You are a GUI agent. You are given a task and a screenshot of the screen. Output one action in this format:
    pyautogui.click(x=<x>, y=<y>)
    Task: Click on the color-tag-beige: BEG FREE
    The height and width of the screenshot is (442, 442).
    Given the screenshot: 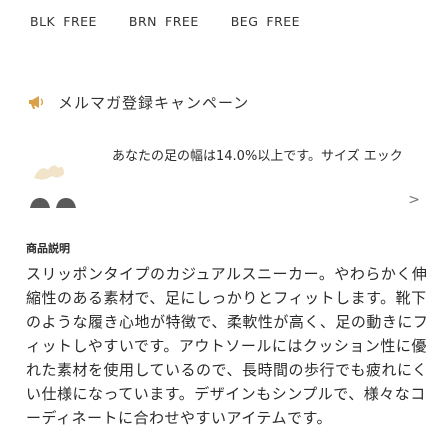 What is the action you would take?
    pyautogui.click(x=265, y=21)
    